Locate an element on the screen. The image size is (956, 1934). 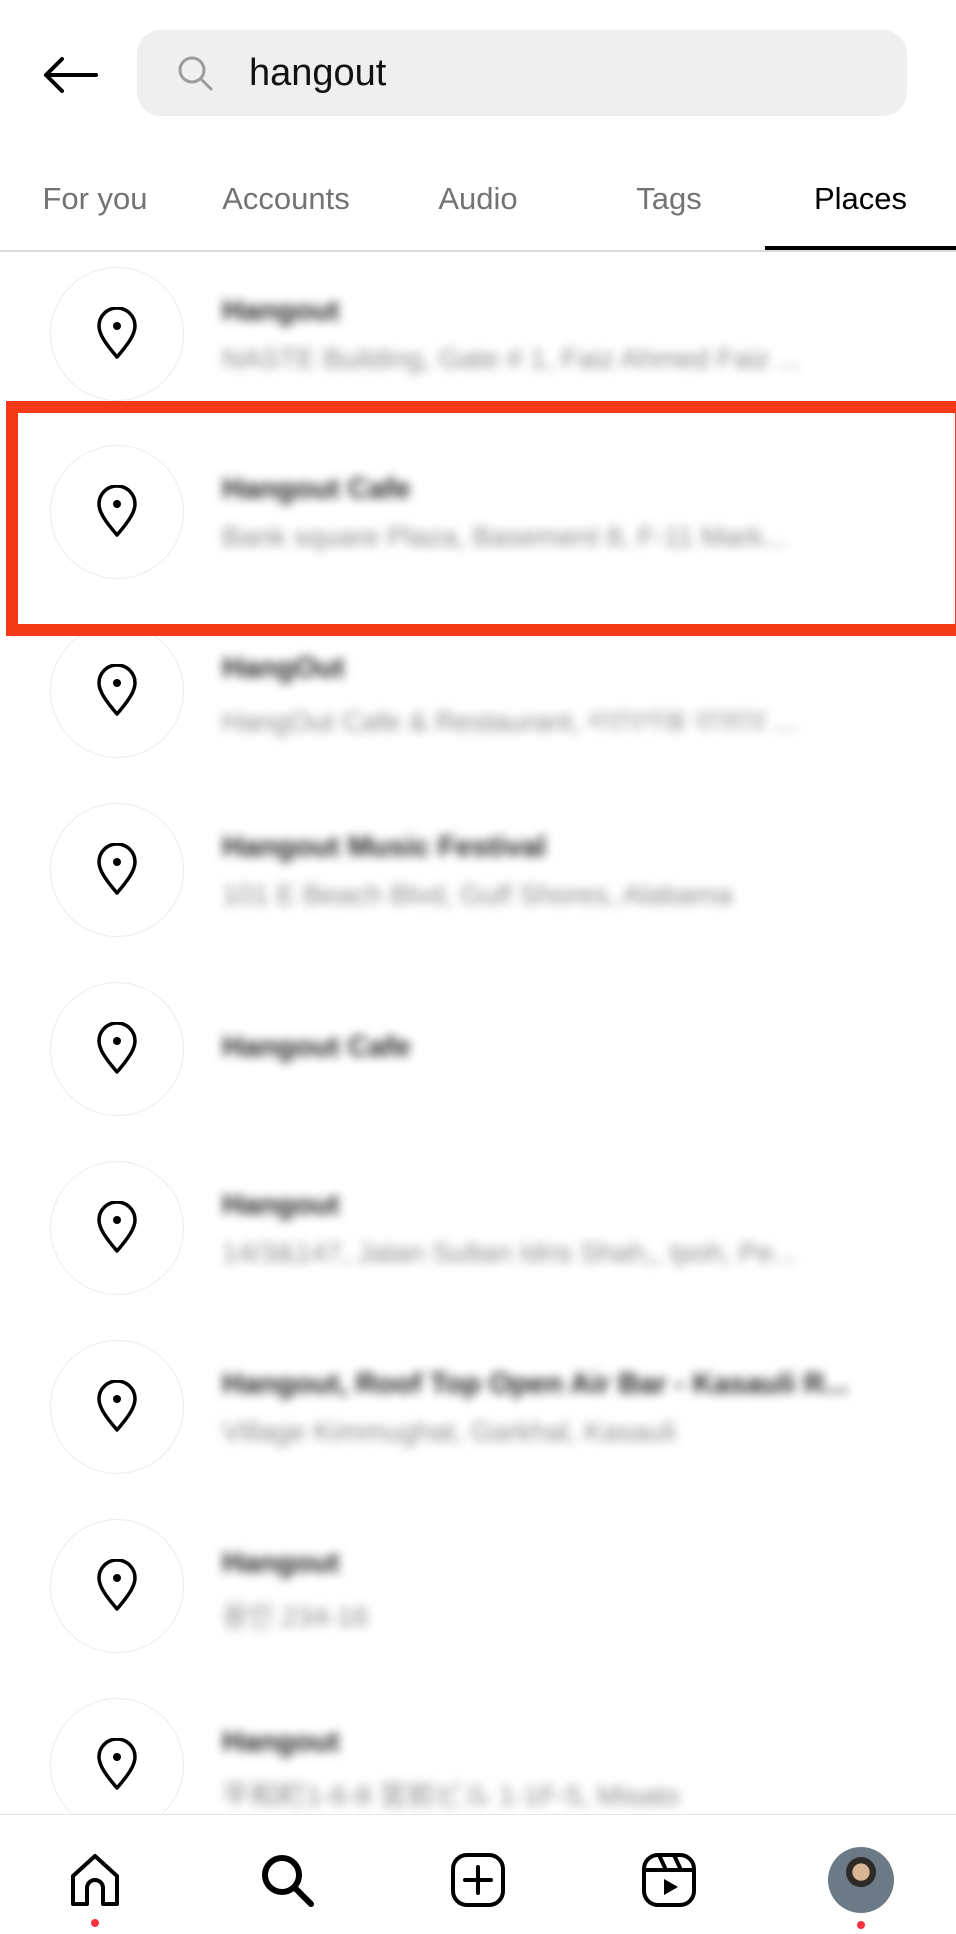
search-bar is located at coordinates (522, 73).